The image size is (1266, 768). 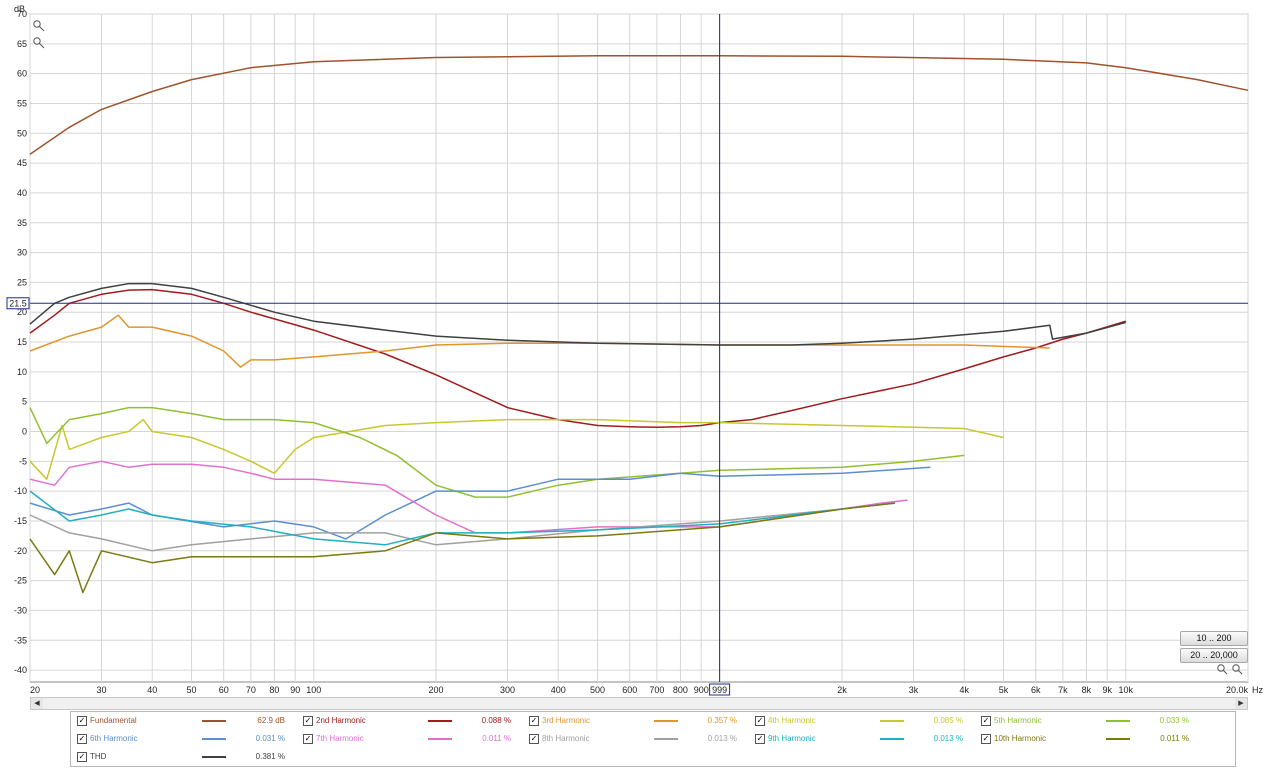 What do you see at coordinates (20, 521) in the screenshot?
I see `y-tick-label: -15` at bounding box center [20, 521].